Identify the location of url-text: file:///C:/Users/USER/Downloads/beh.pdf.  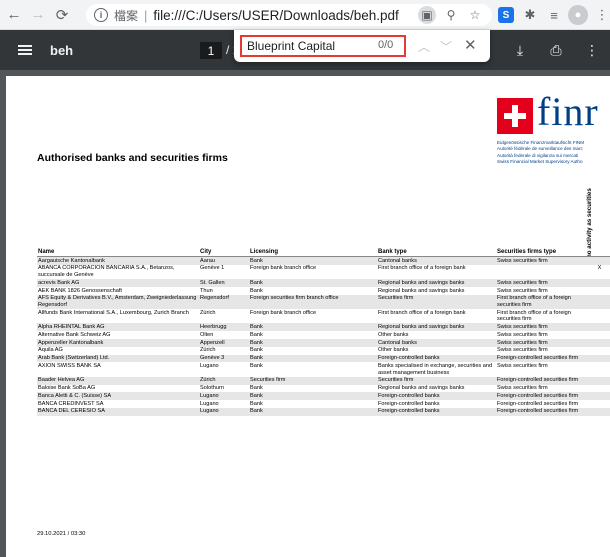
(275, 15).